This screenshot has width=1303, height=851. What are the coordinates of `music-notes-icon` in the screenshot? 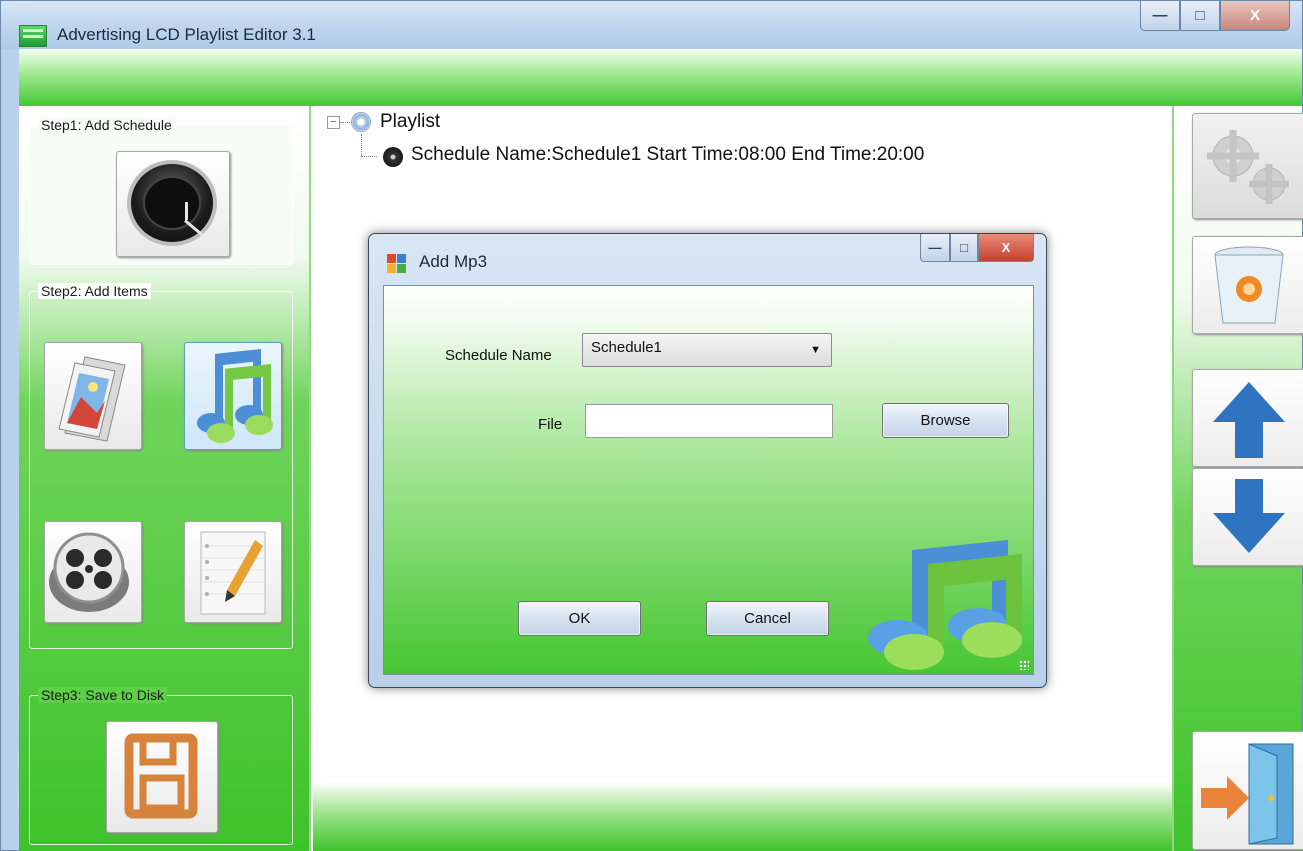 It's located at (945, 605).